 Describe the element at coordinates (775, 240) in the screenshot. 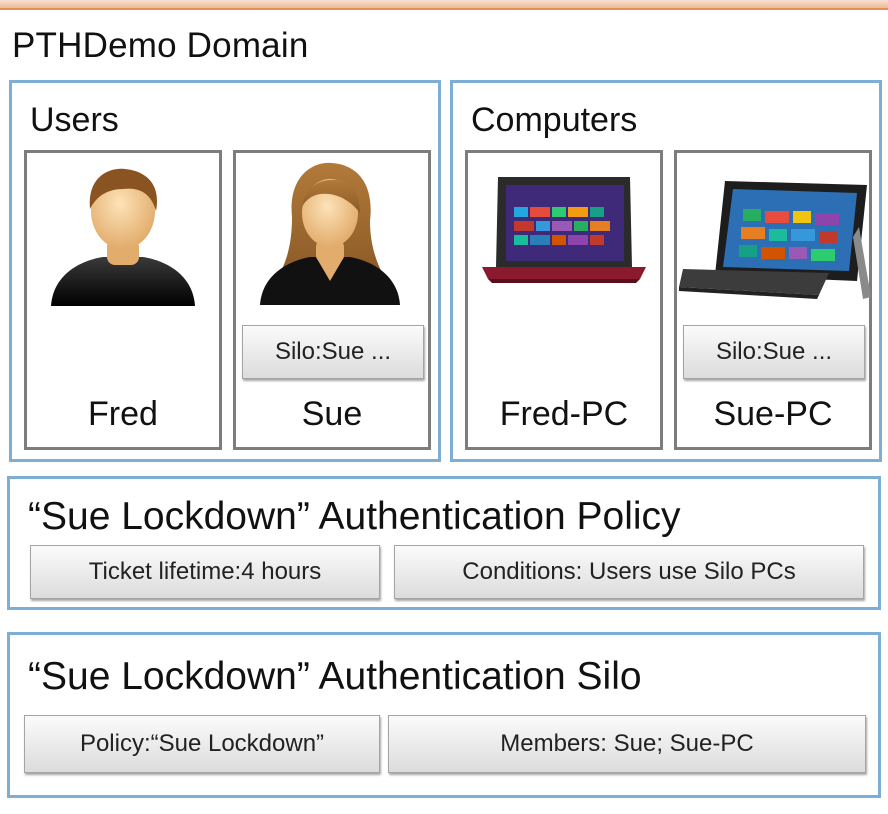

I see `tablet-icon` at that location.